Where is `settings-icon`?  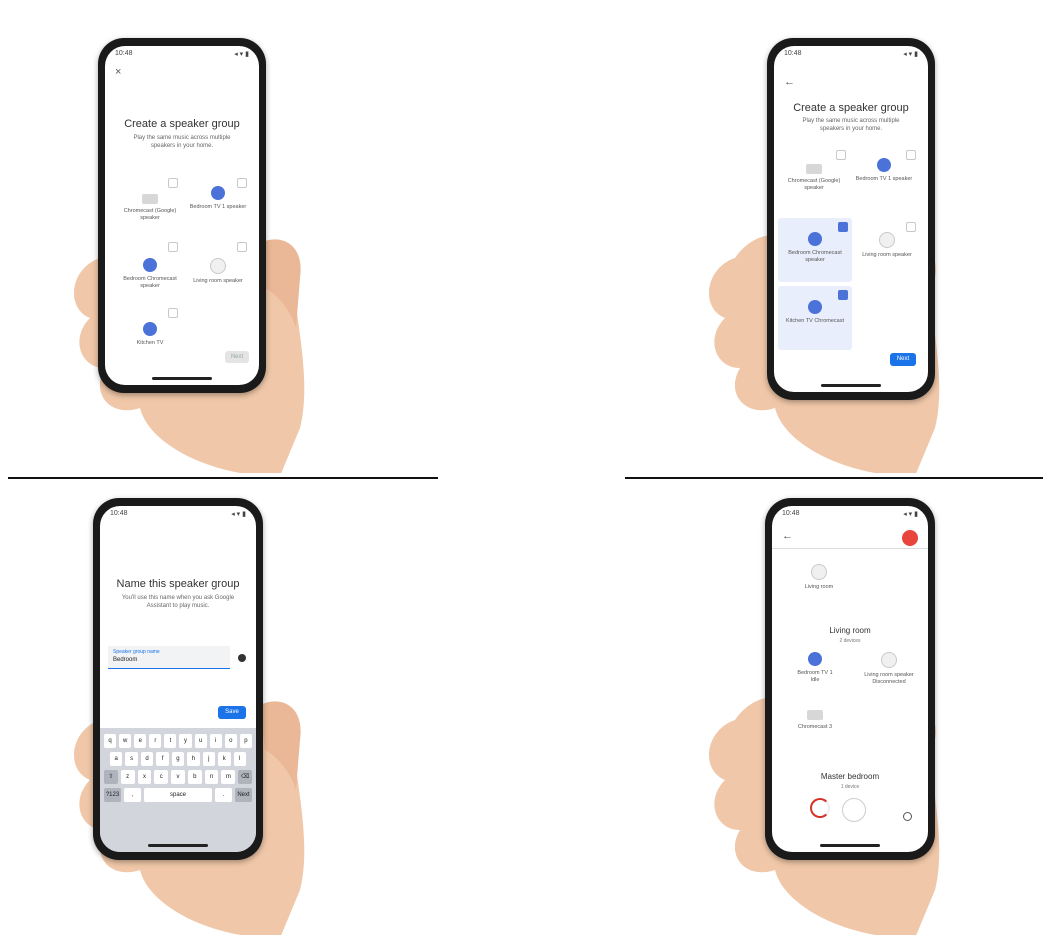
settings-icon is located at coordinates (907, 816).